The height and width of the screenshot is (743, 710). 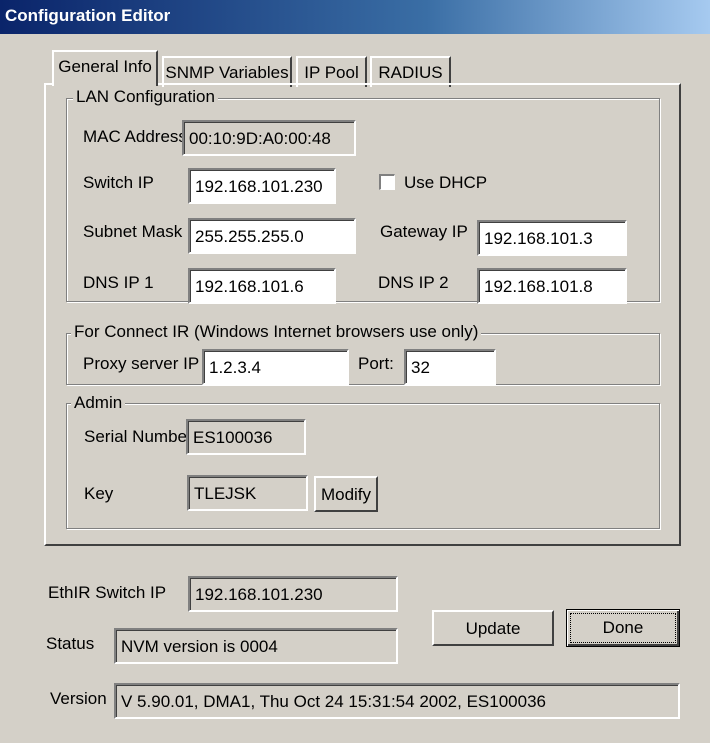 I want to click on use-dhcp-label: Use DHCP, so click(x=446, y=182).